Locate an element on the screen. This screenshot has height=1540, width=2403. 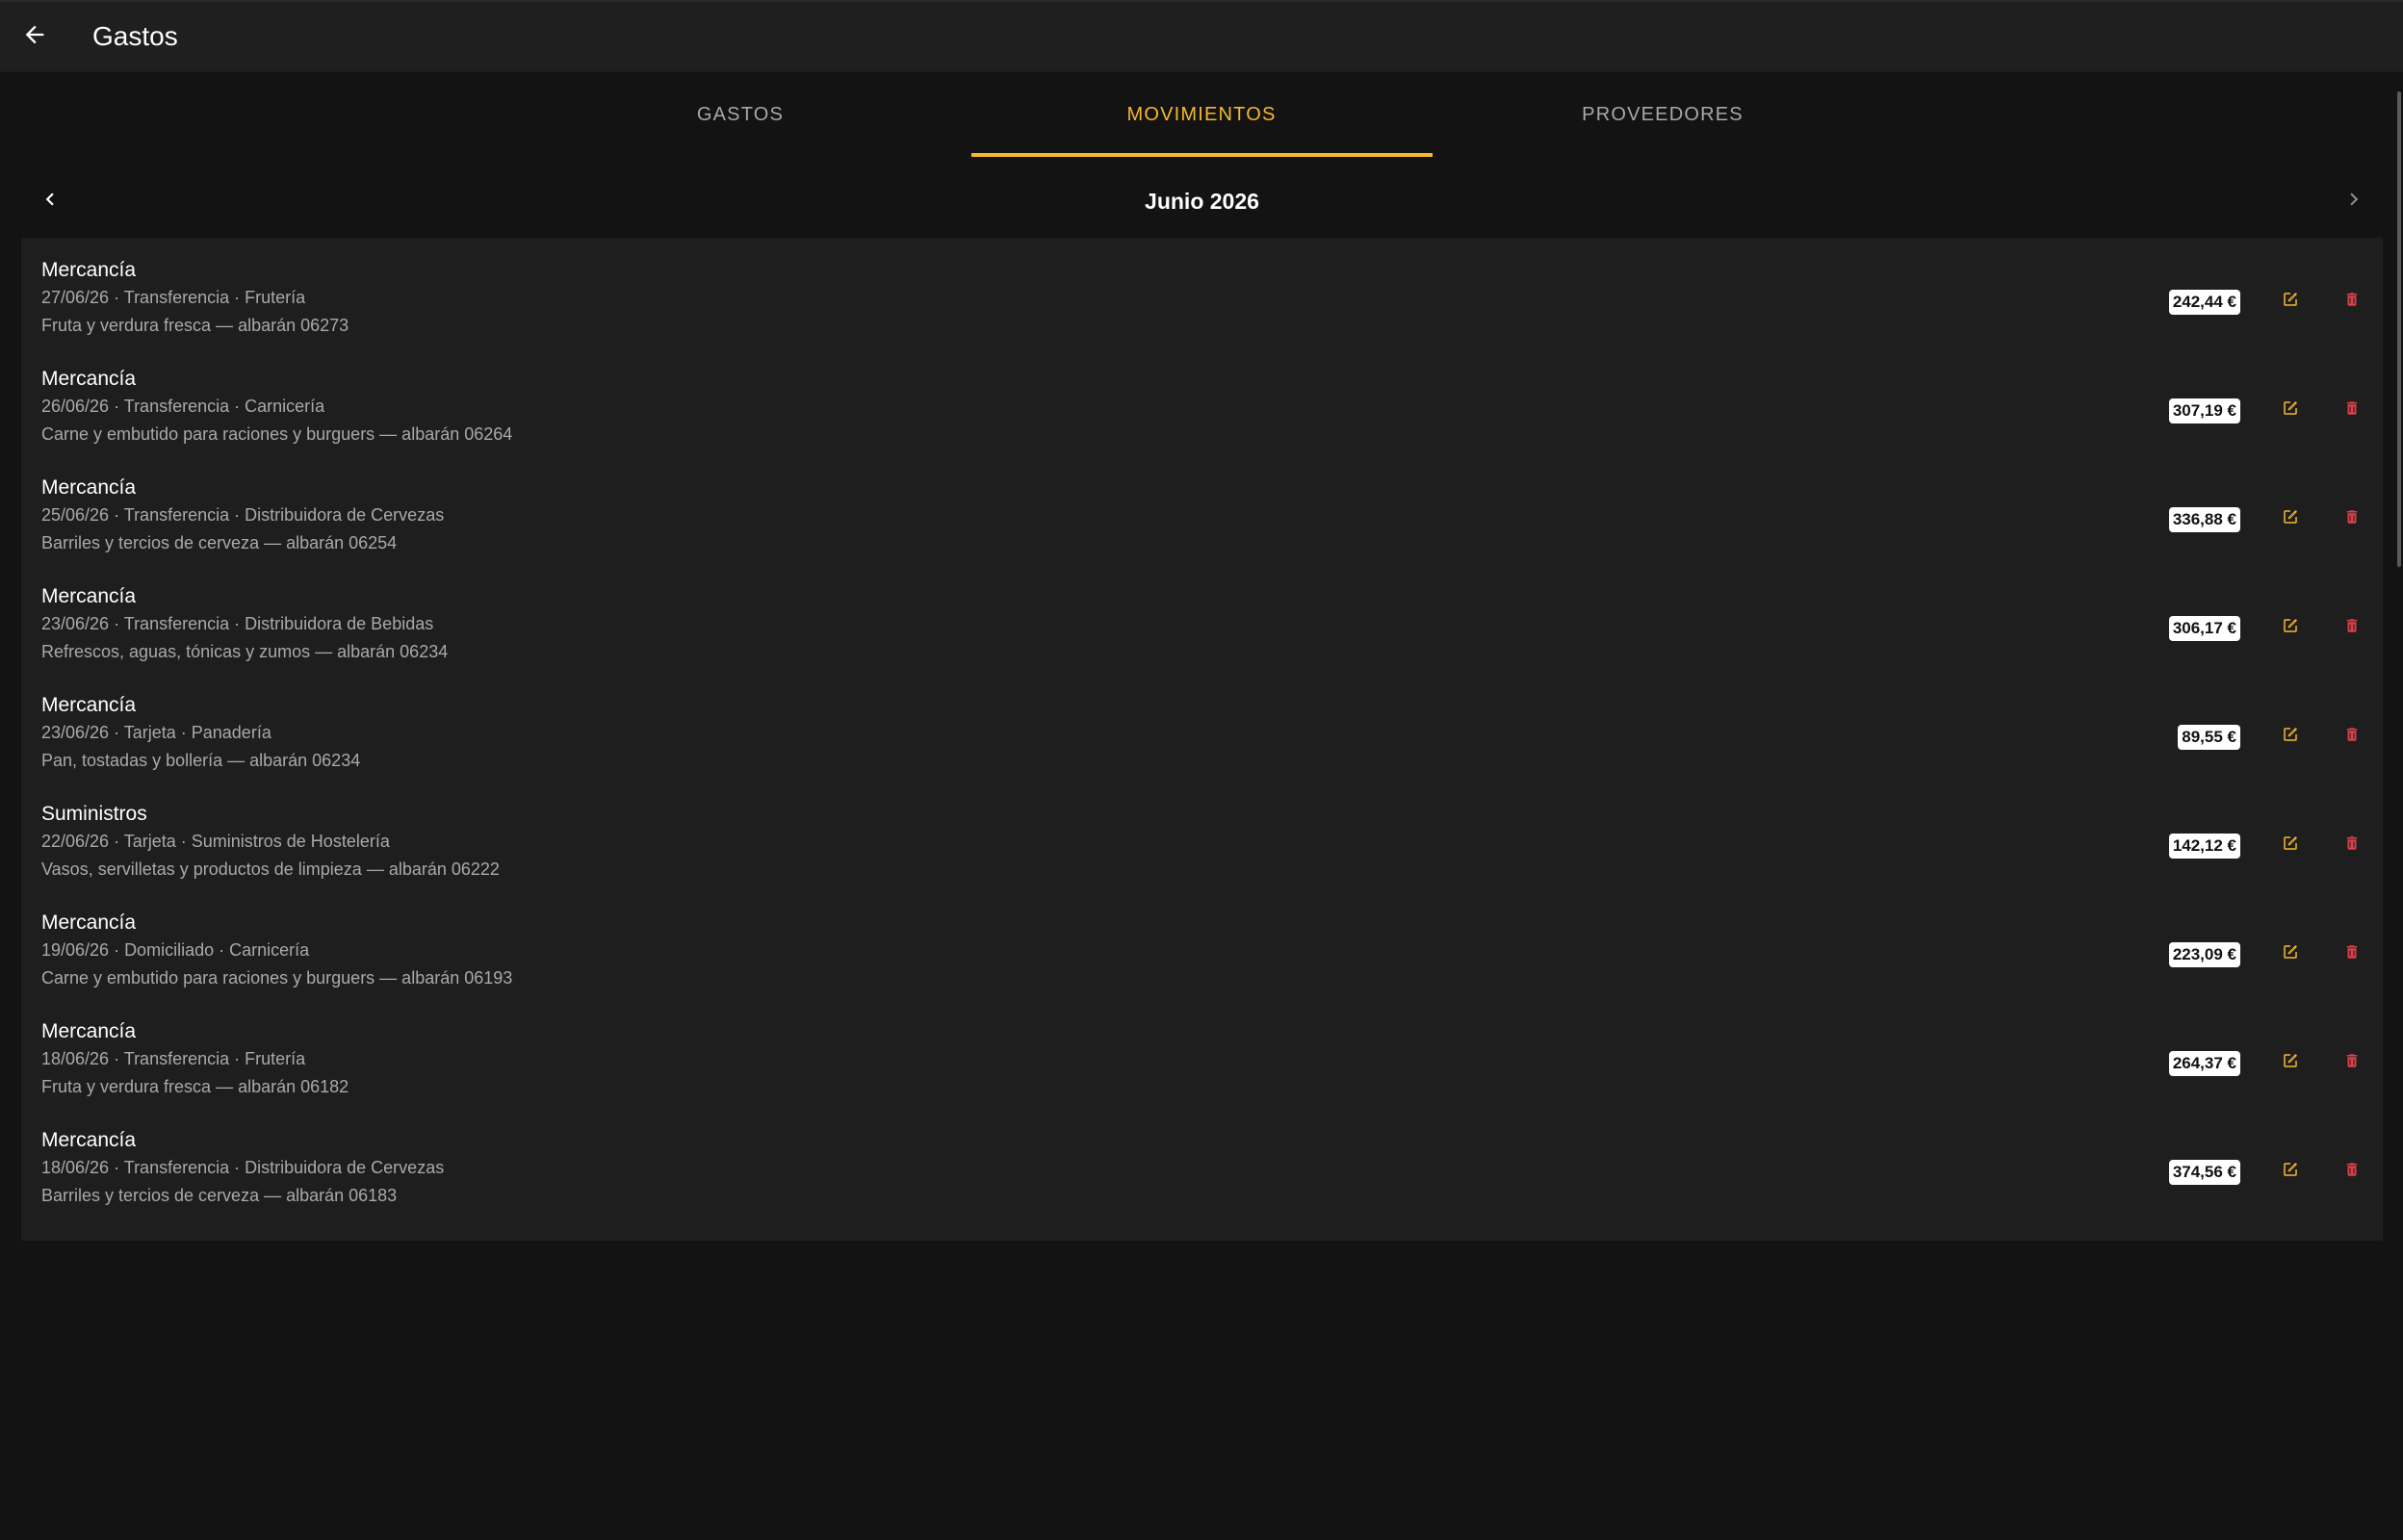
movement-actions: 374,56 € is located at coordinates (2275, 1171).